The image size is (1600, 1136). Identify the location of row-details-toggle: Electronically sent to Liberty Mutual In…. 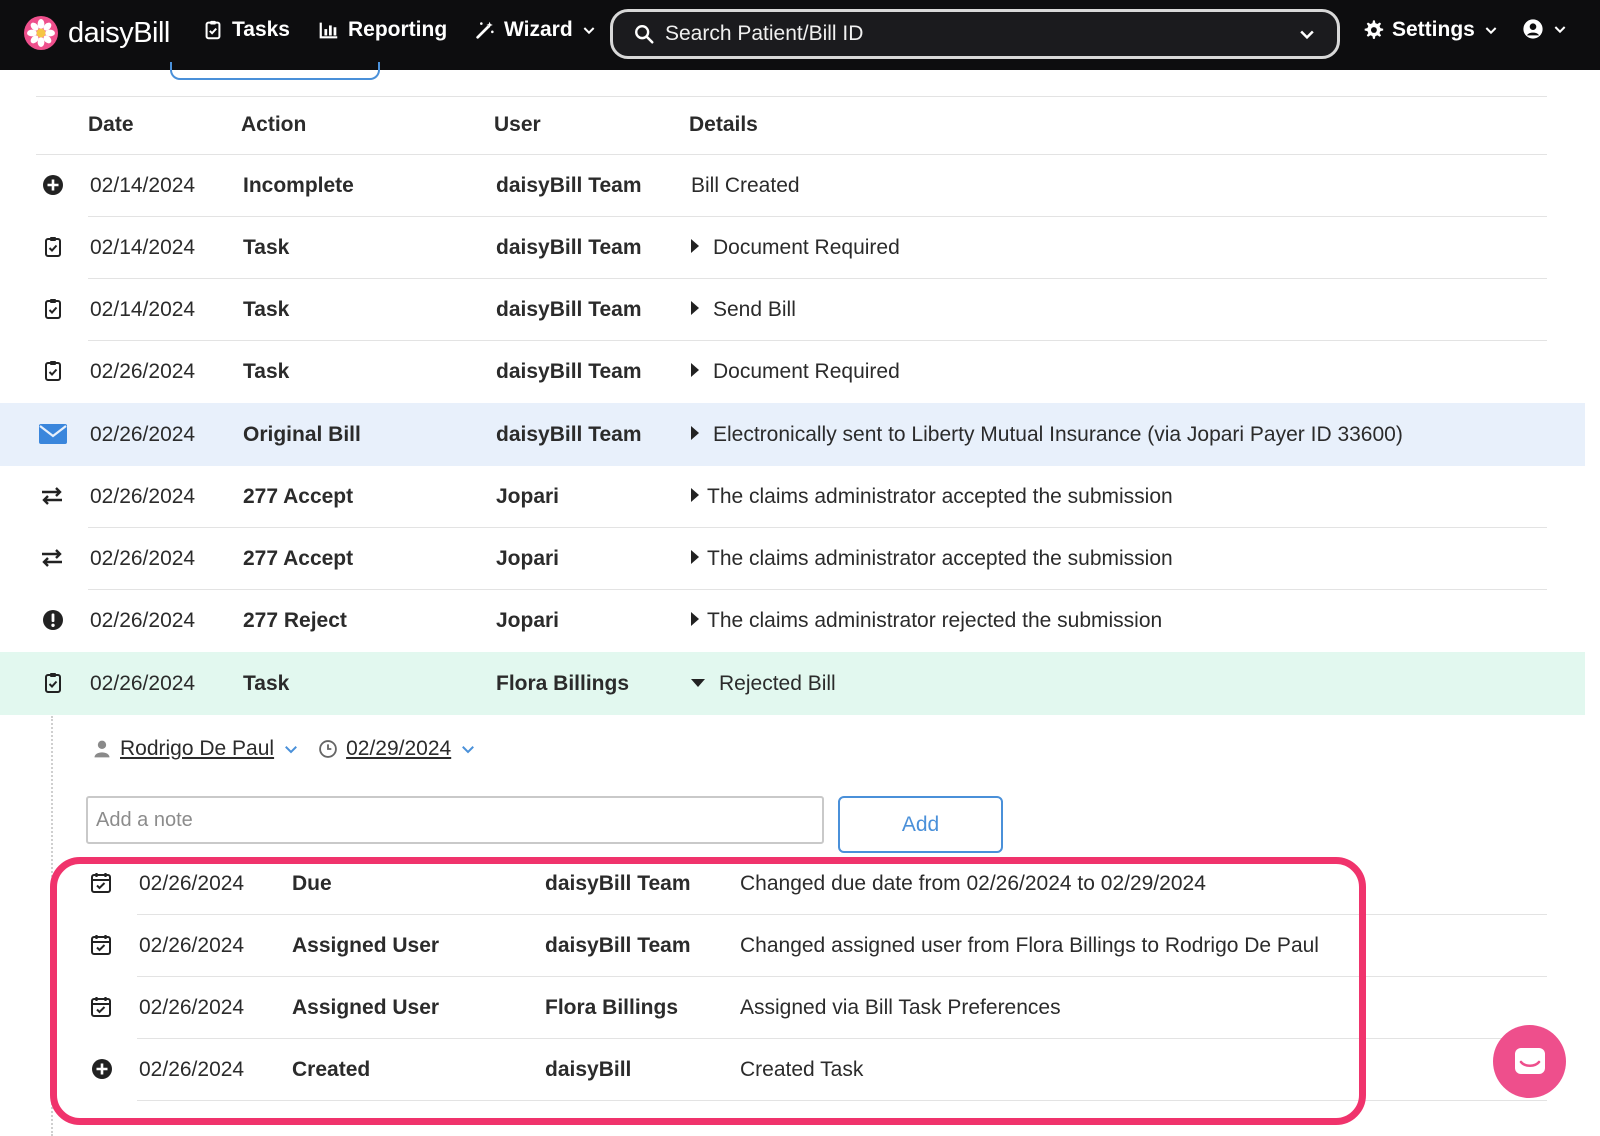
(1047, 434).